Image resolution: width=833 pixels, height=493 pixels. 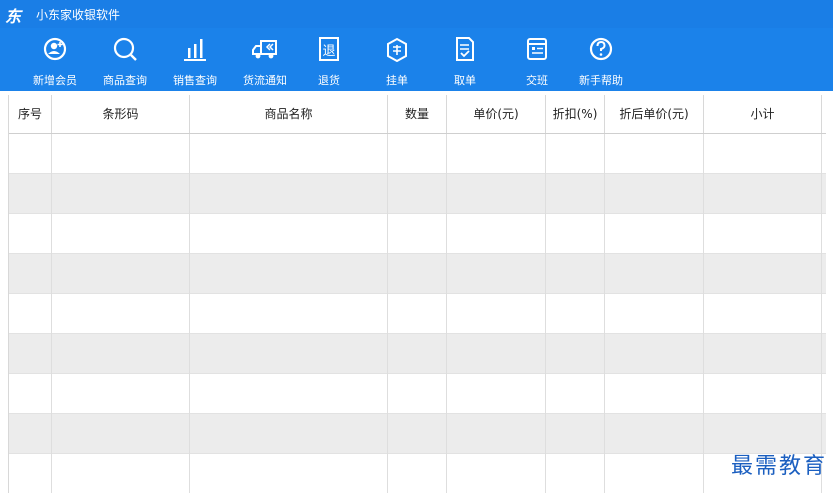 I want to click on app-title: 小东家收银软件, so click(x=78, y=15).